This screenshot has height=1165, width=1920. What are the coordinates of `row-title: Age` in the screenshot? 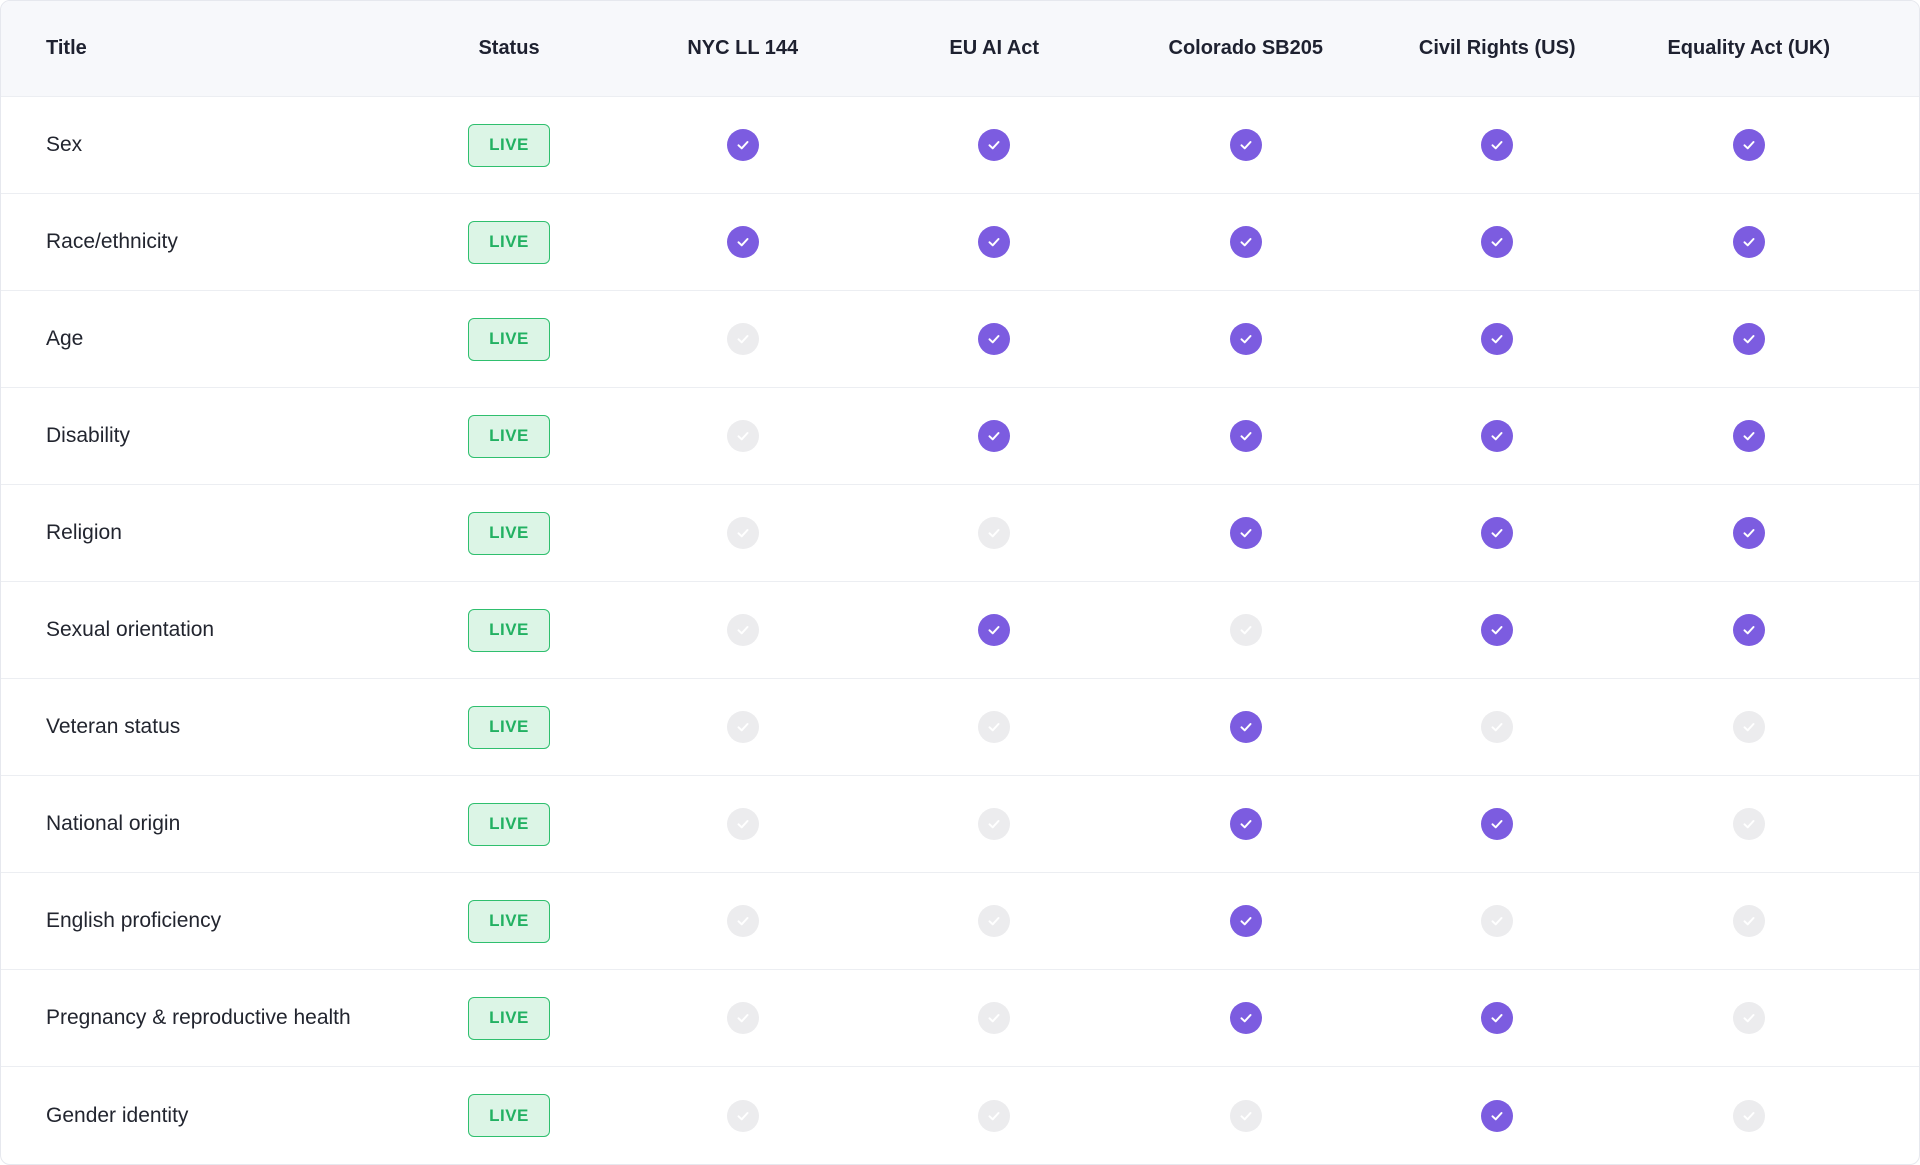 It's located at (65, 338).